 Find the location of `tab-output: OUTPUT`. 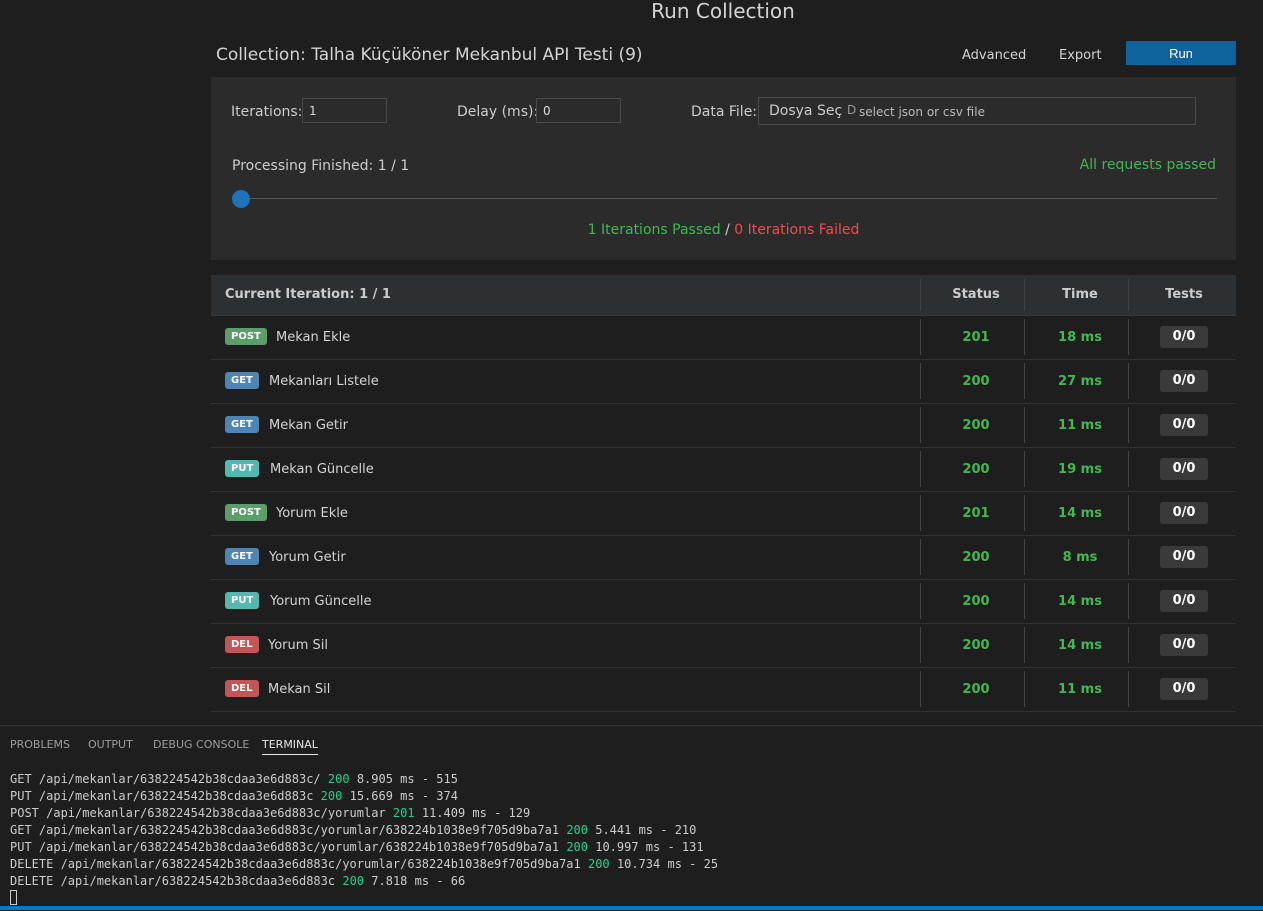

tab-output: OUTPUT is located at coordinates (110, 744).